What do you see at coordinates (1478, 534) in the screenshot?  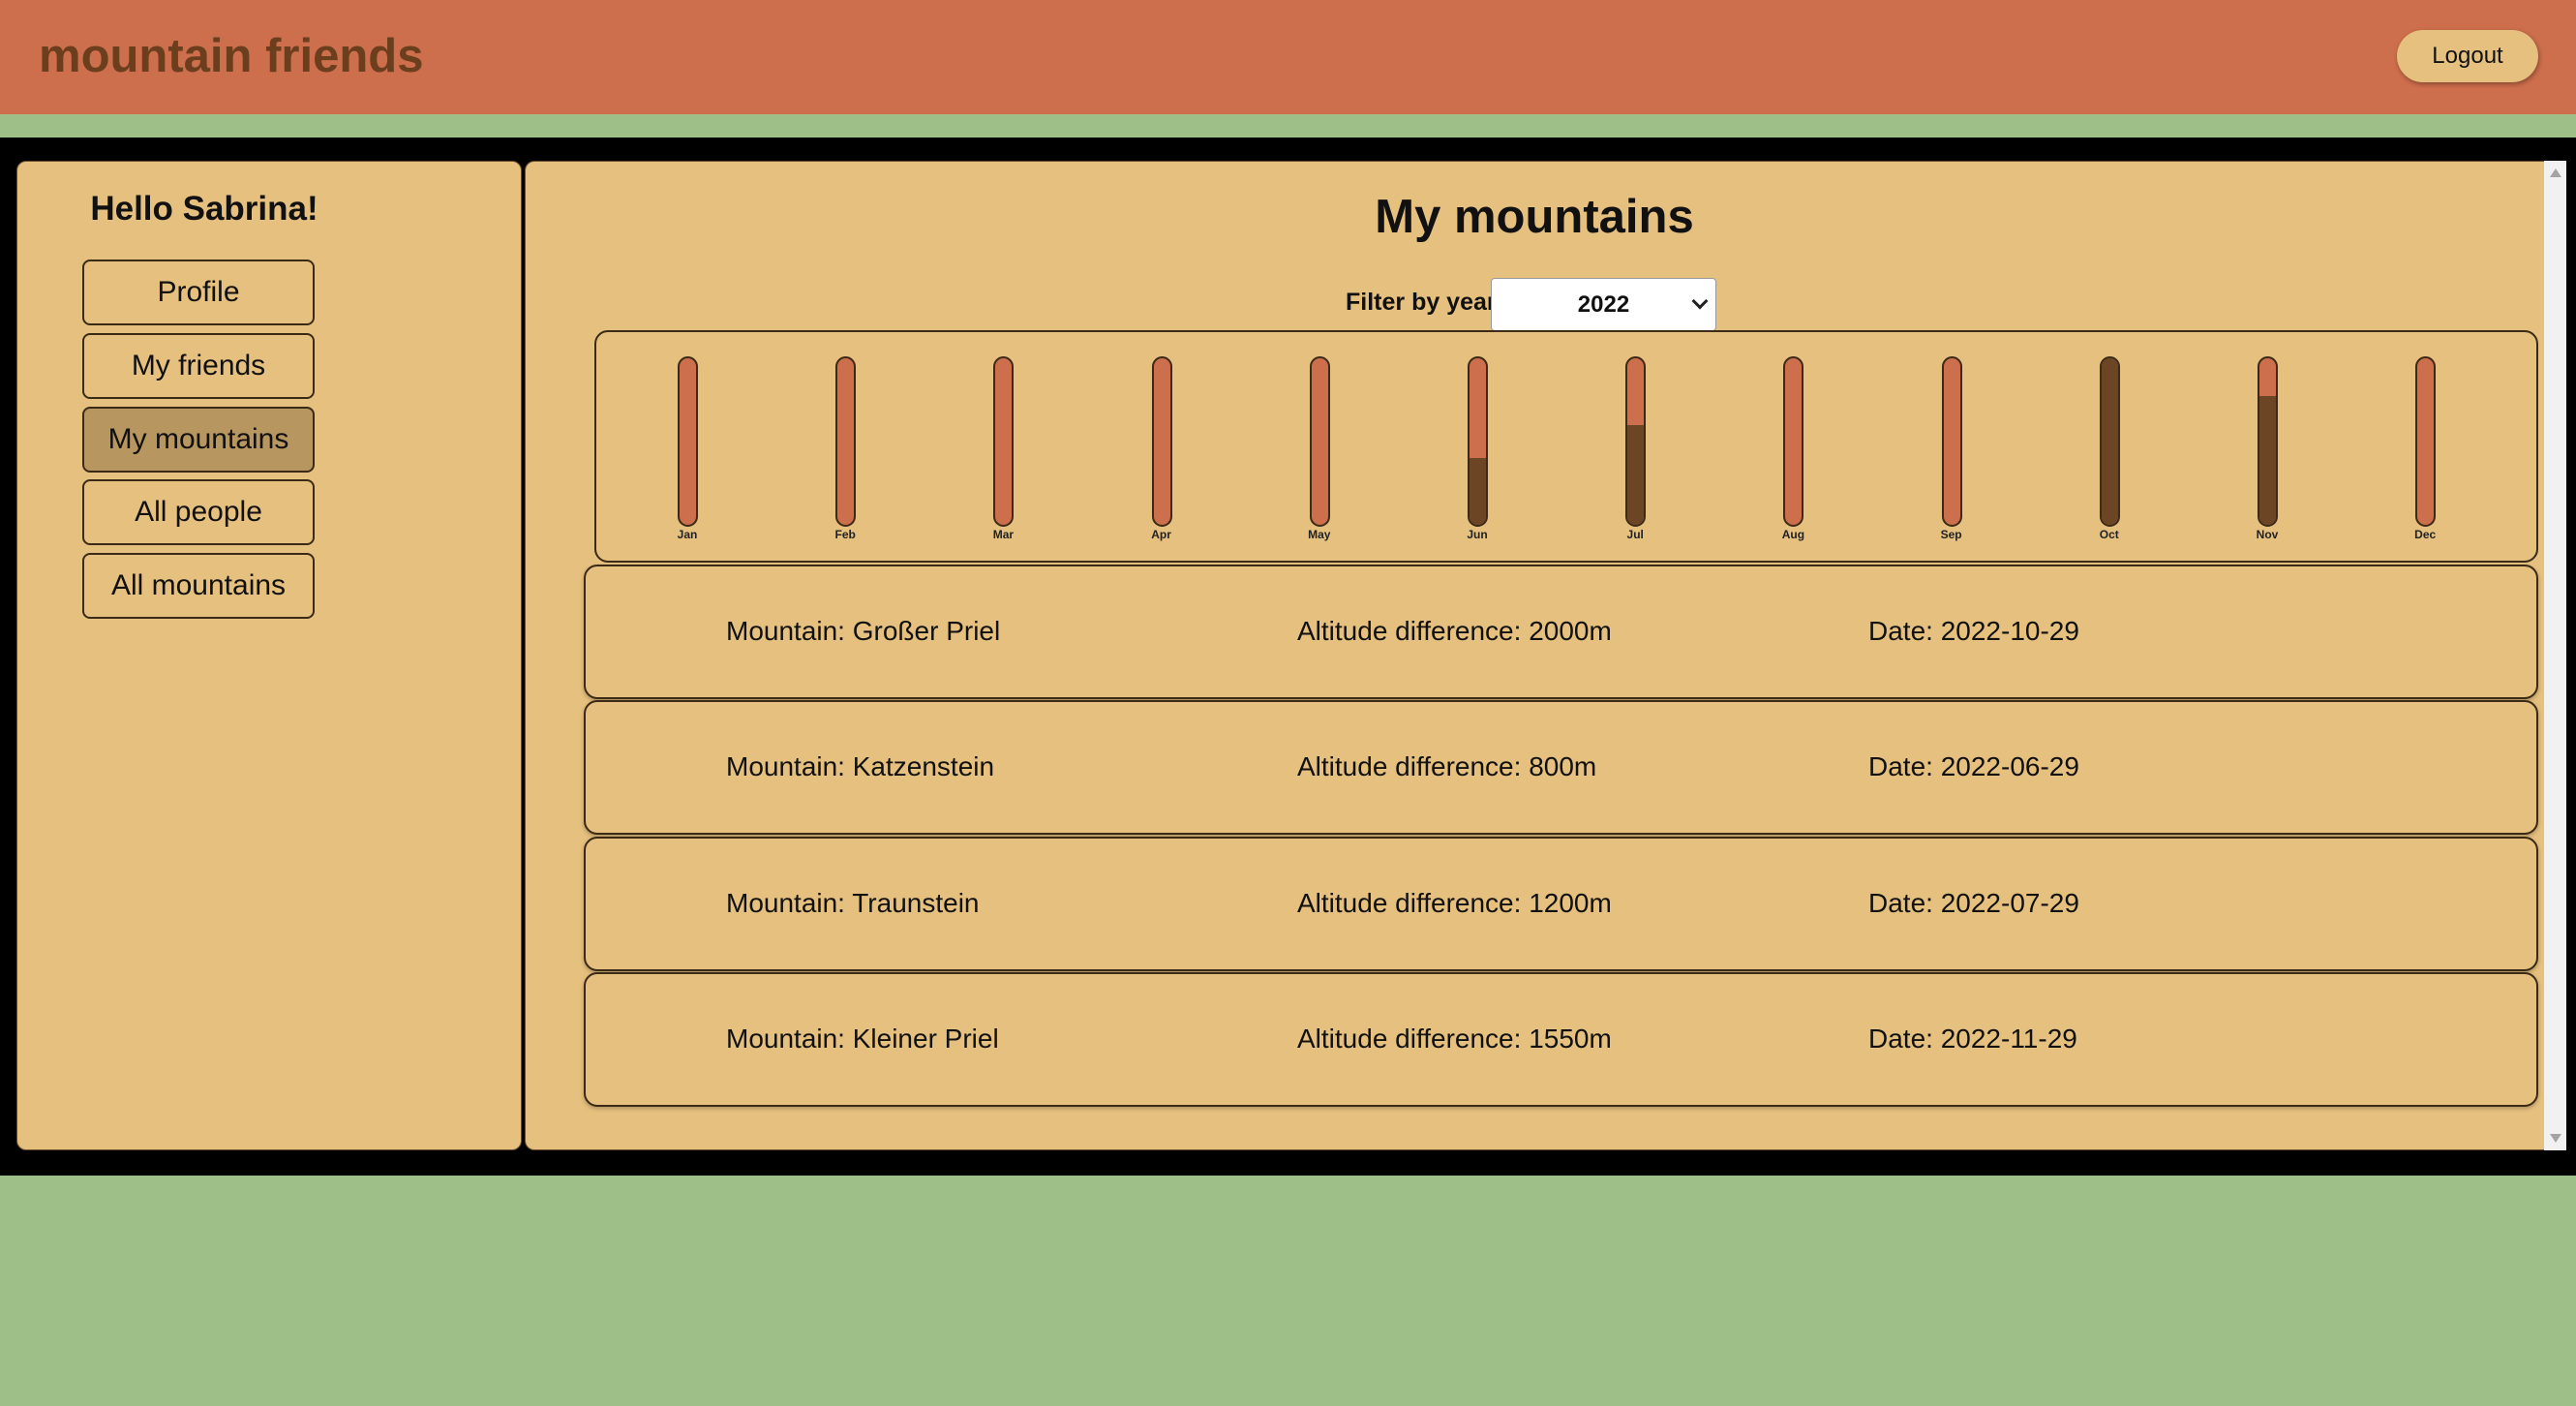 I see `chart-month-label: Jun` at bounding box center [1478, 534].